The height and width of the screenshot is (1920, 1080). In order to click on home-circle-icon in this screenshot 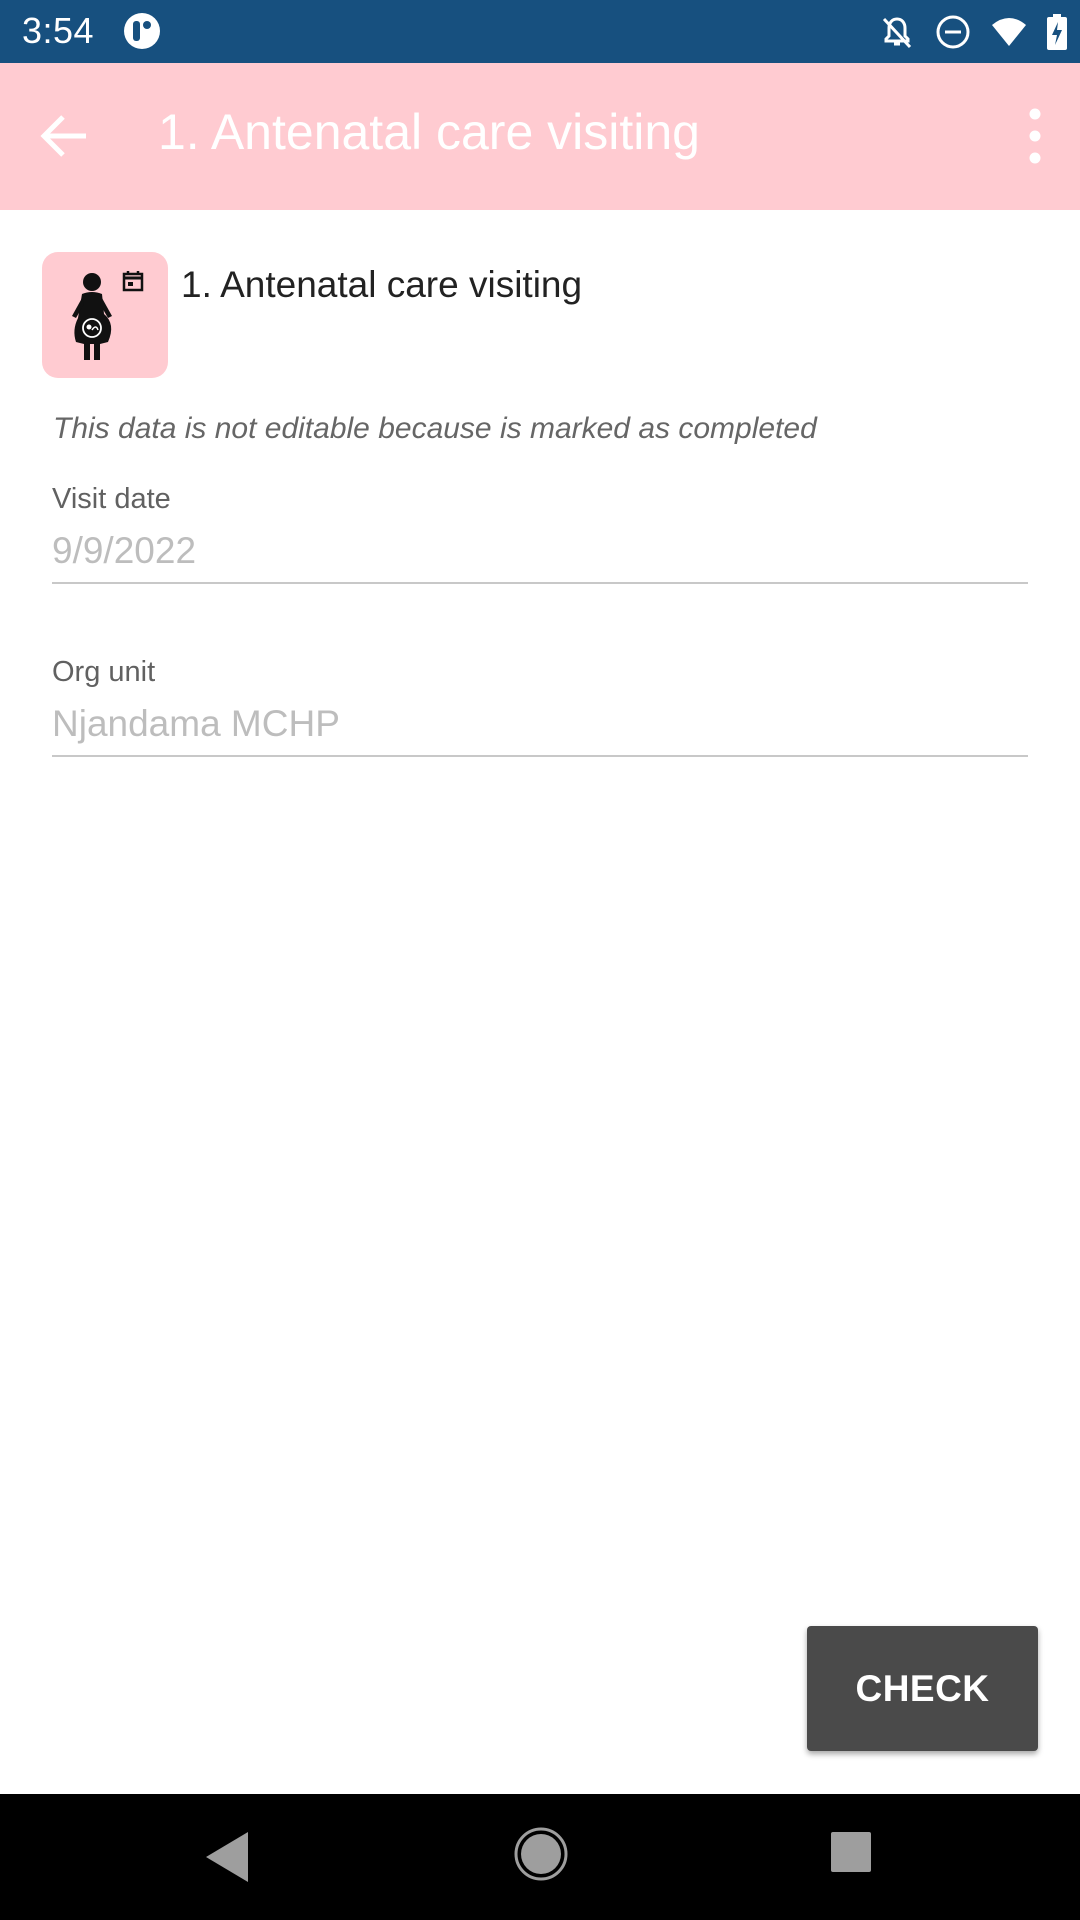, I will do `click(541, 1854)`.